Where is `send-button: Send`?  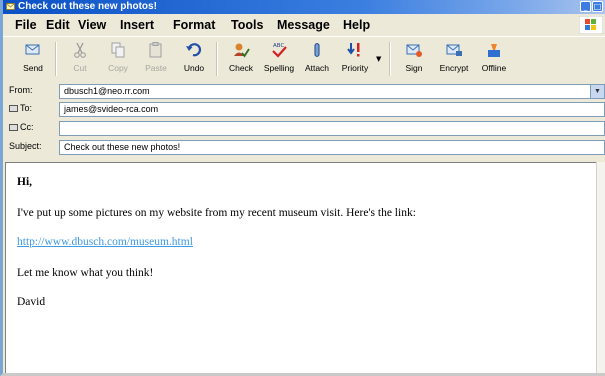 send-button: Send is located at coordinates (33, 59).